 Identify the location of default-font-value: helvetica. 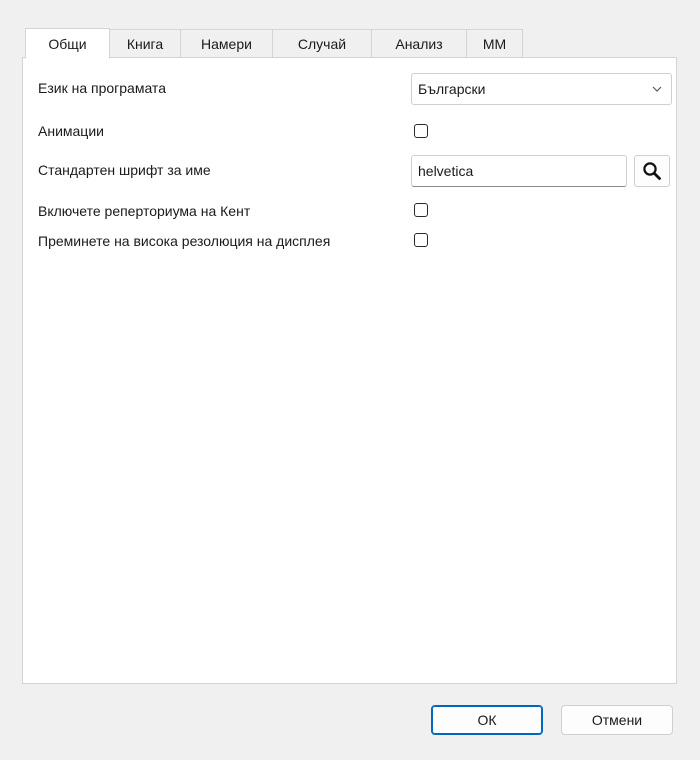
(446, 171).